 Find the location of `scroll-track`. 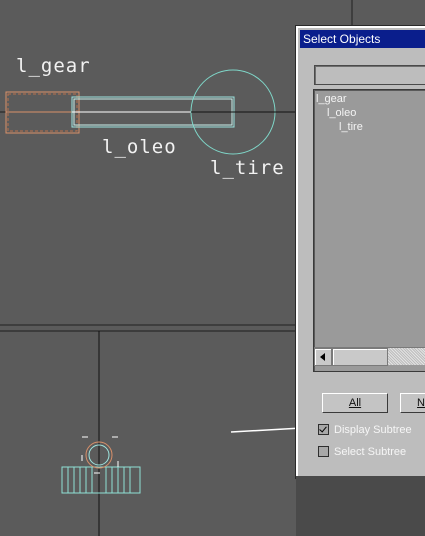

scroll-track is located at coordinates (406, 356).